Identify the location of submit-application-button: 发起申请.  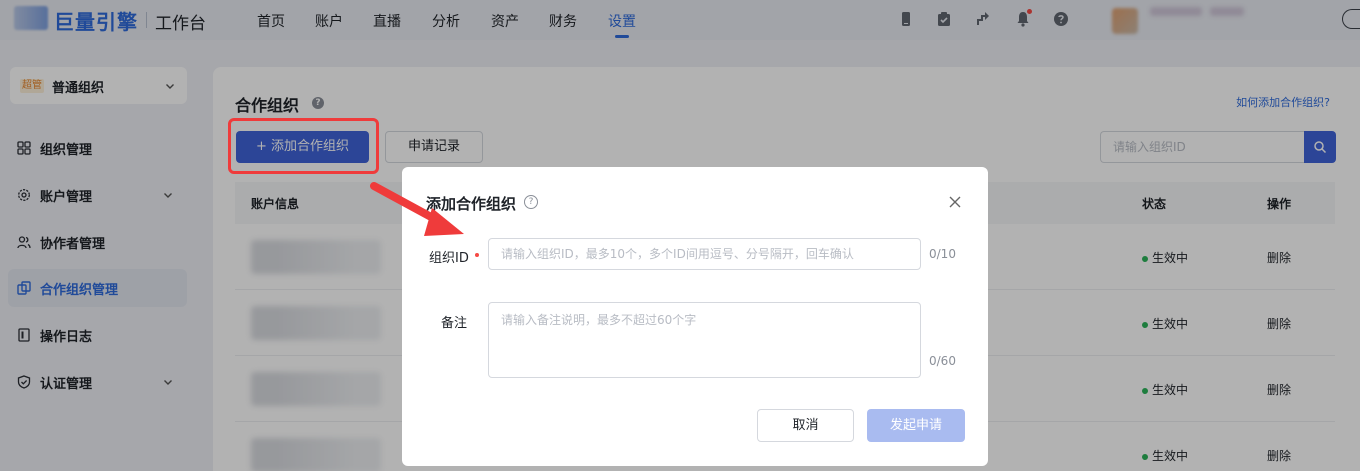
(916, 425).